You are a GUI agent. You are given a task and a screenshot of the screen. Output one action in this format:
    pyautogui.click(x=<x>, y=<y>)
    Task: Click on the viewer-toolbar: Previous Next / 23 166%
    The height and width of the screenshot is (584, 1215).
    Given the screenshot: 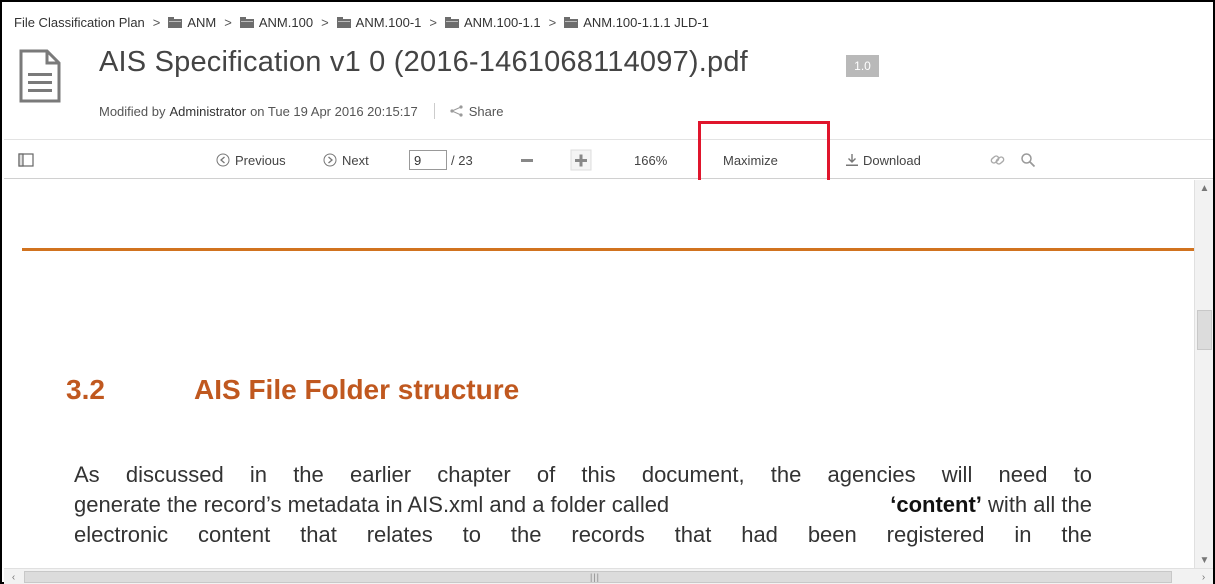 What is the action you would take?
    pyautogui.click(x=608, y=159)
    